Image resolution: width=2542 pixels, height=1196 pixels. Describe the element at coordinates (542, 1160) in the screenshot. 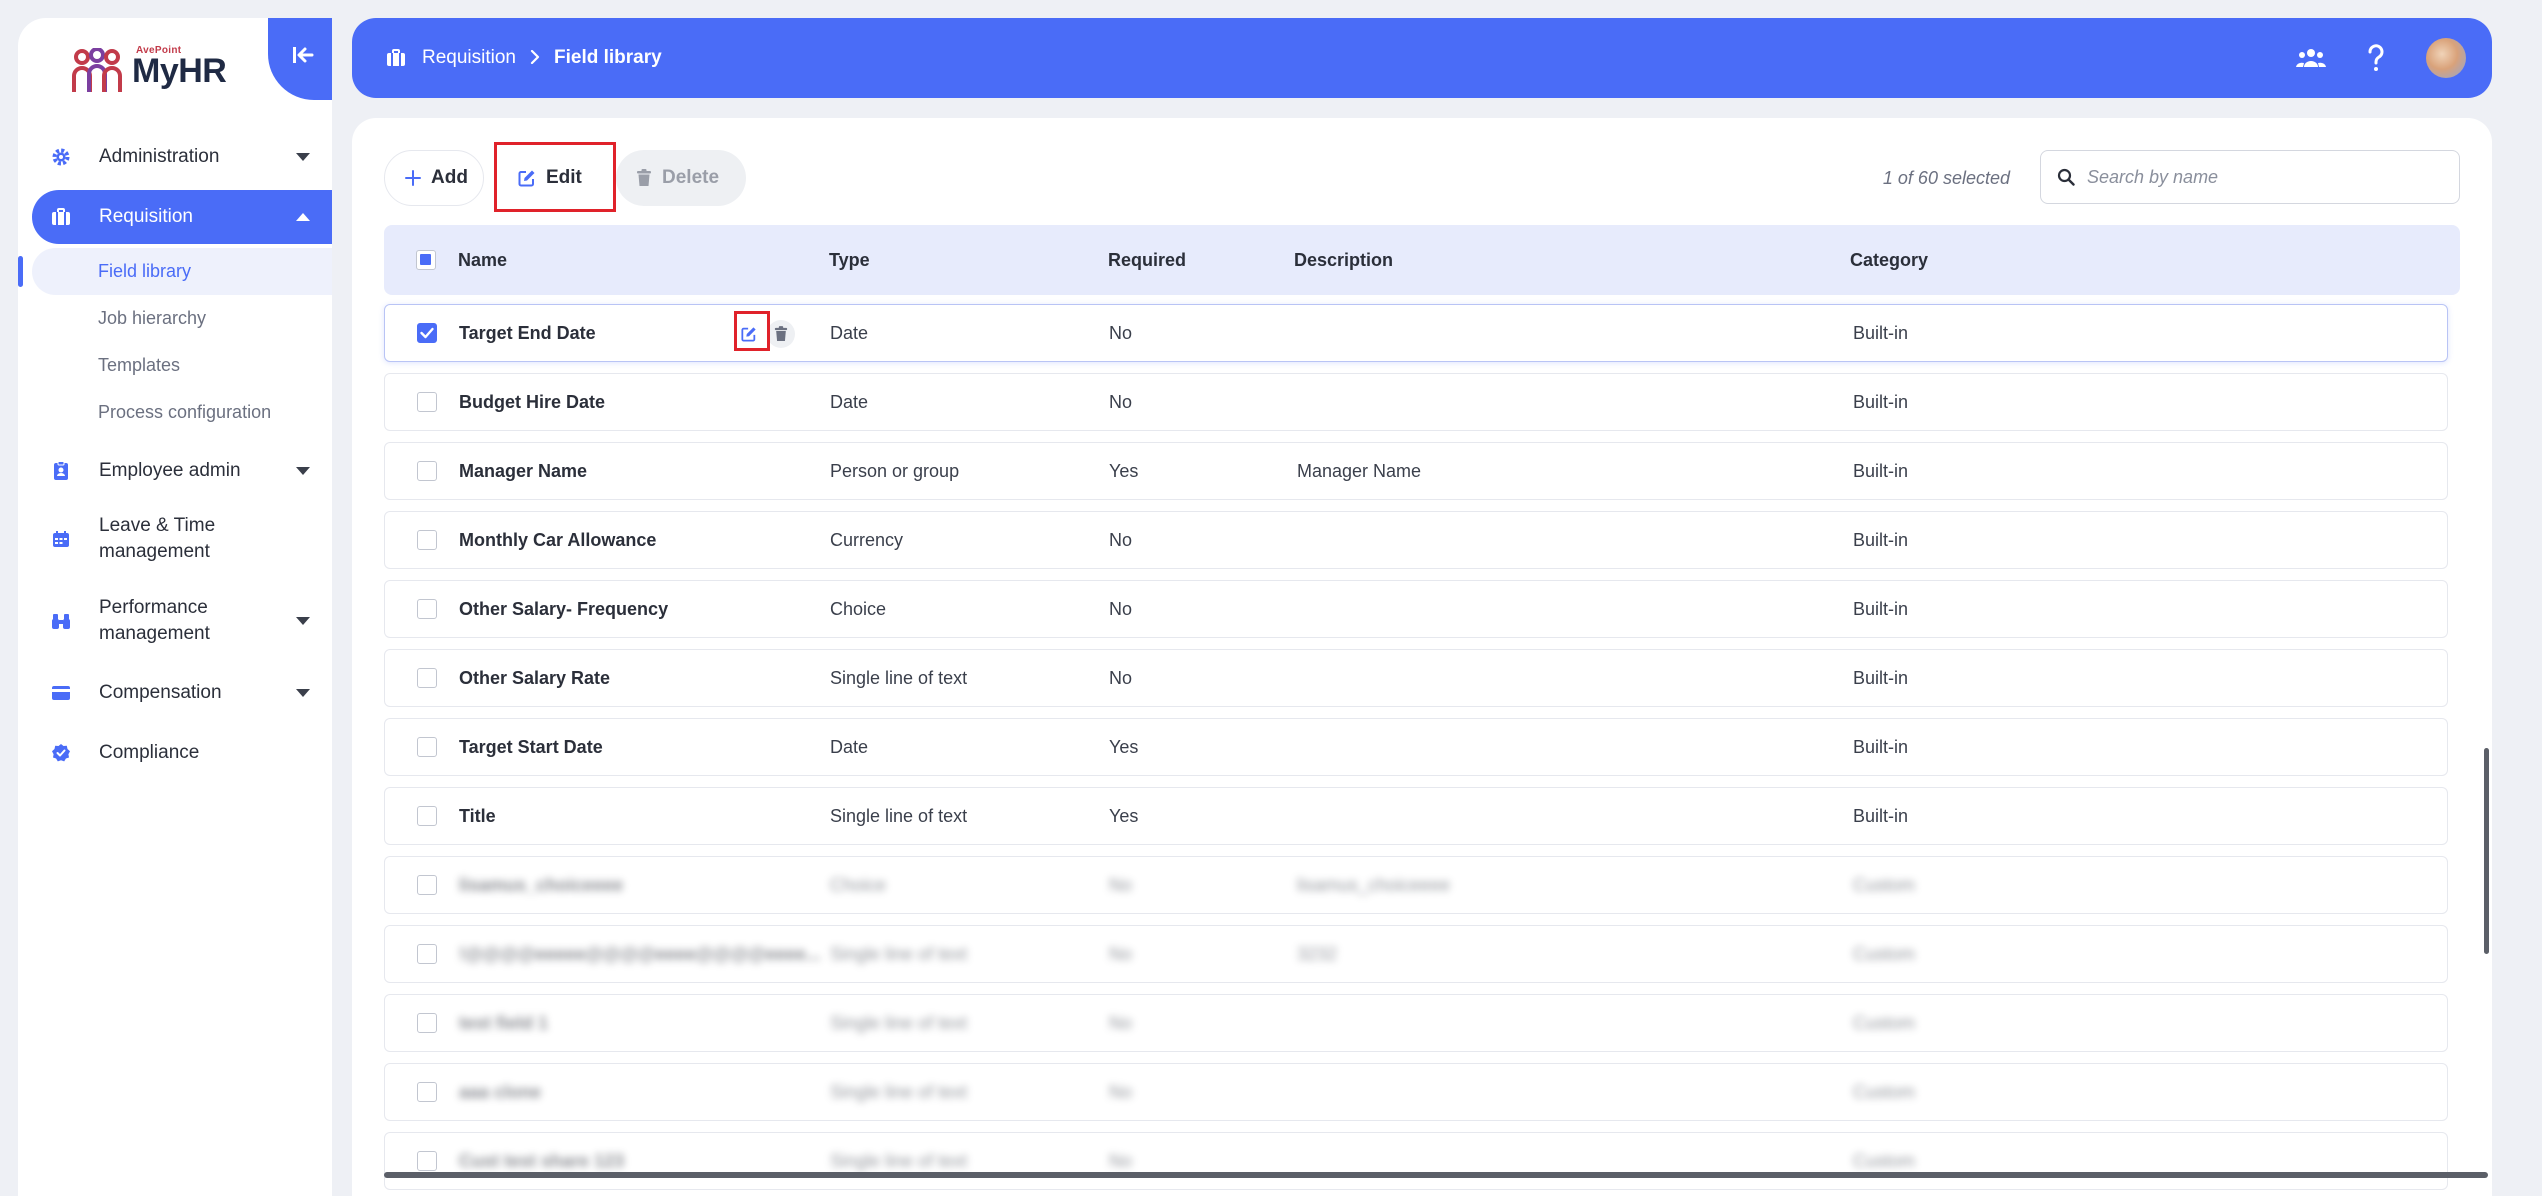

I see `cell-name: Cust test share 123` at that location.